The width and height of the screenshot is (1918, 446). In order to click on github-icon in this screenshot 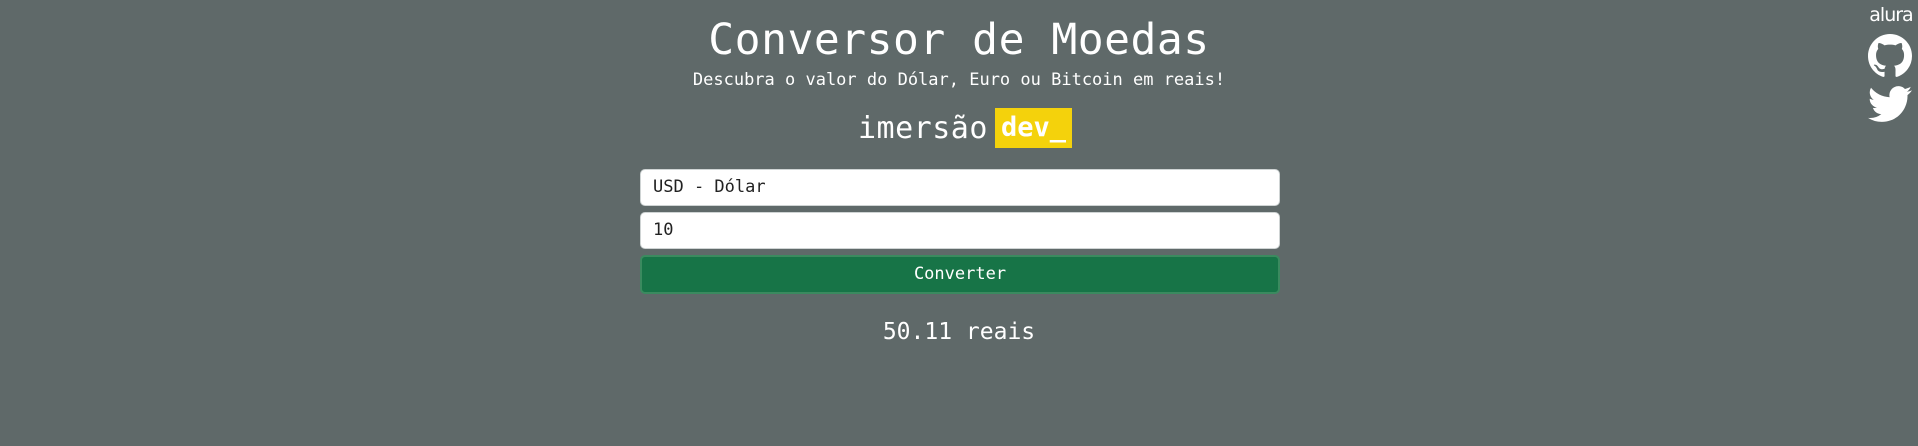, I will do `click(1890, 55)`.